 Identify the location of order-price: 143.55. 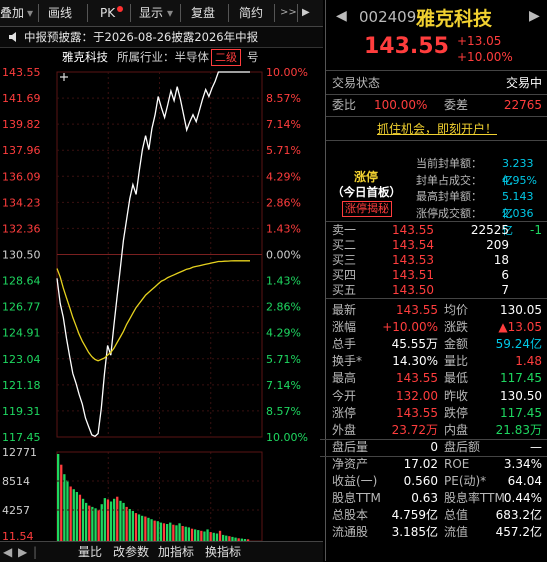
(413, 230).